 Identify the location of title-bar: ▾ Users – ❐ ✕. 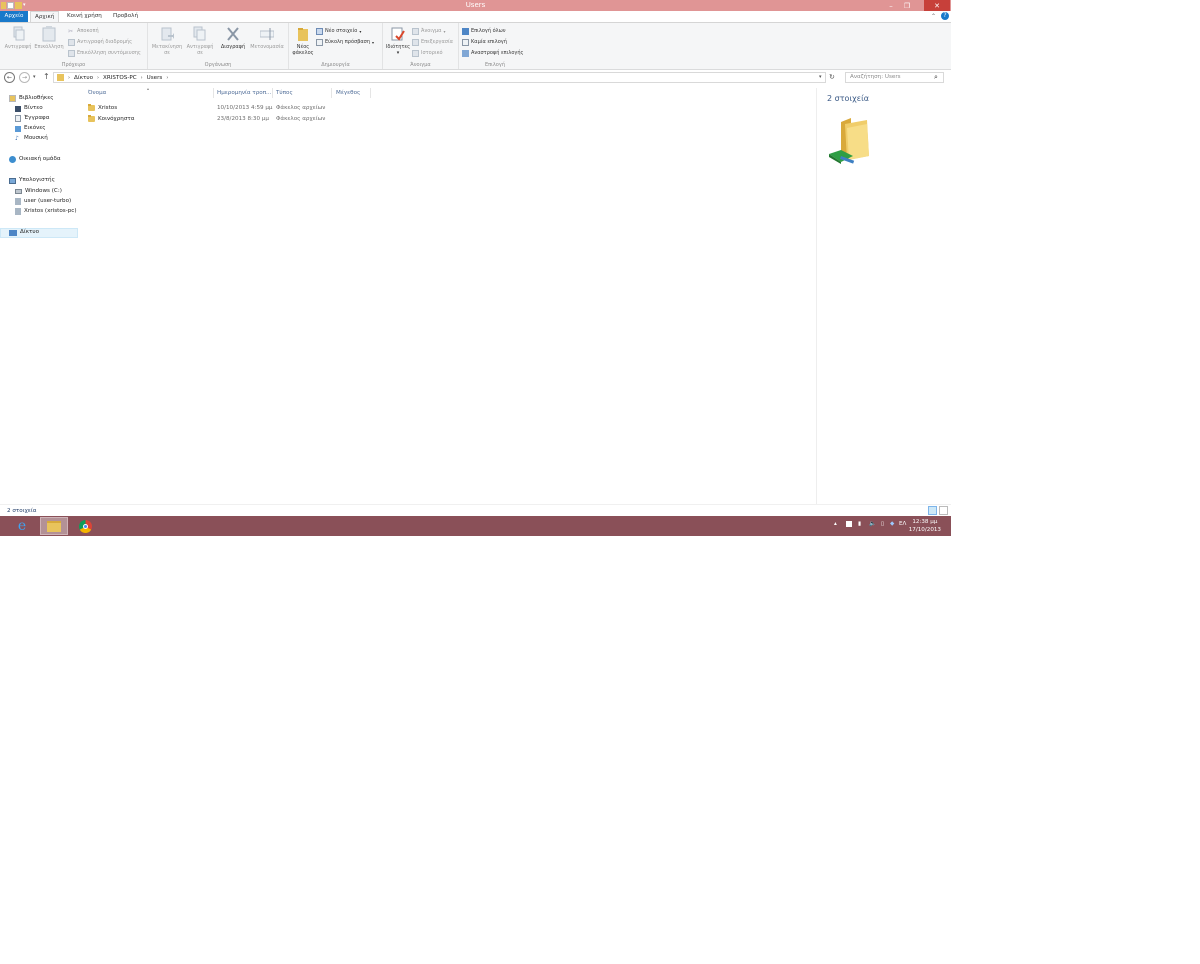
(475, 5).